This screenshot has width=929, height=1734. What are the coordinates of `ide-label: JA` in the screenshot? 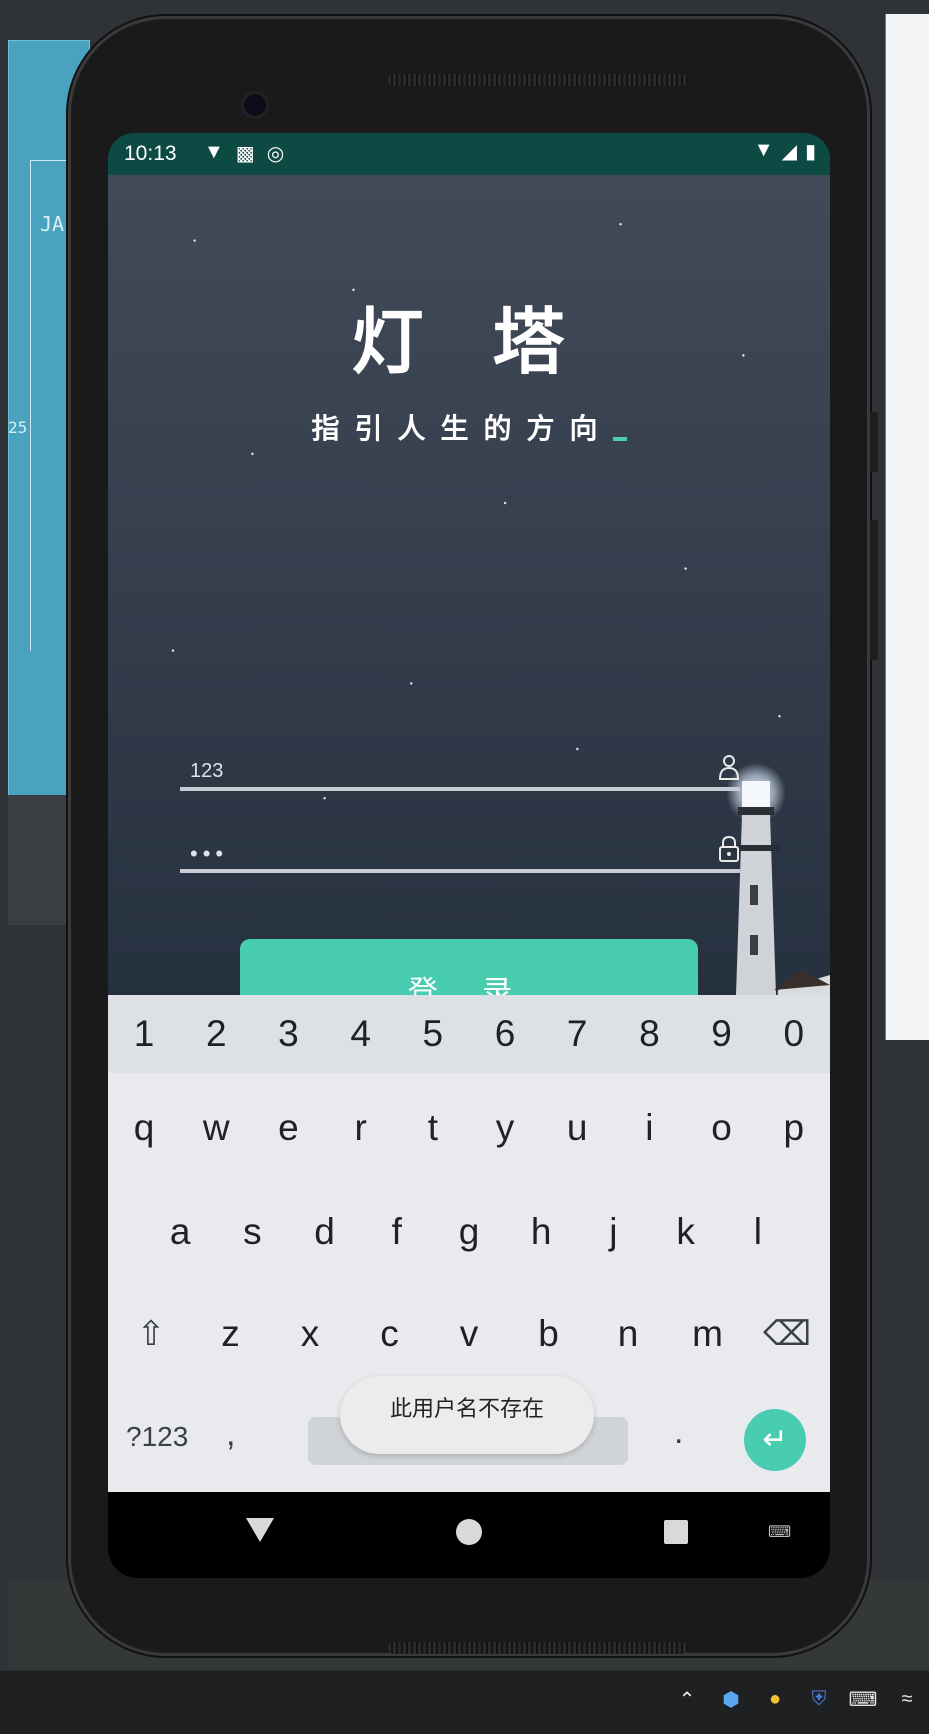 It's located at (52, 224).